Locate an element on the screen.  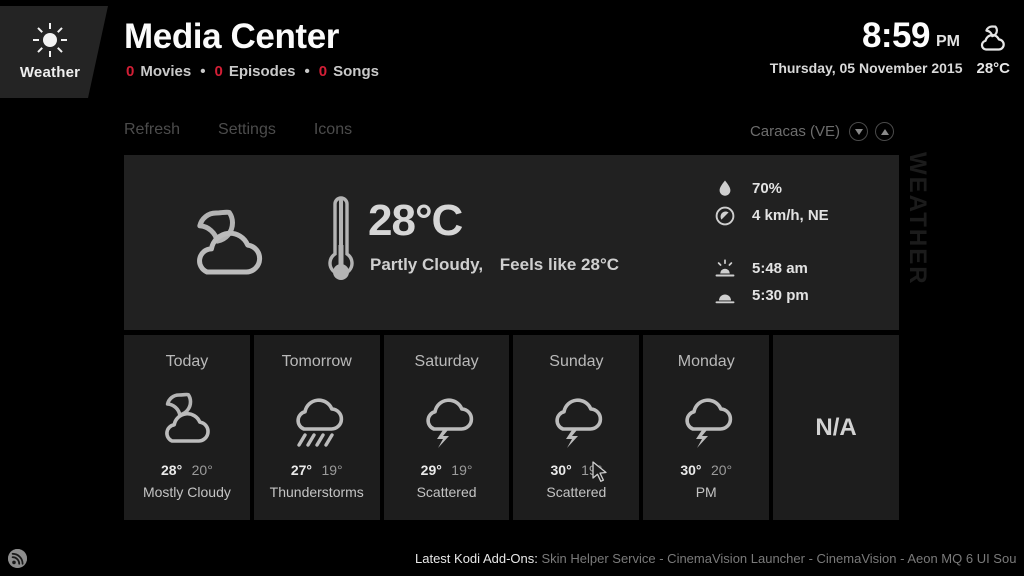
settings-button: Settings is located at coordinates (247, 130).